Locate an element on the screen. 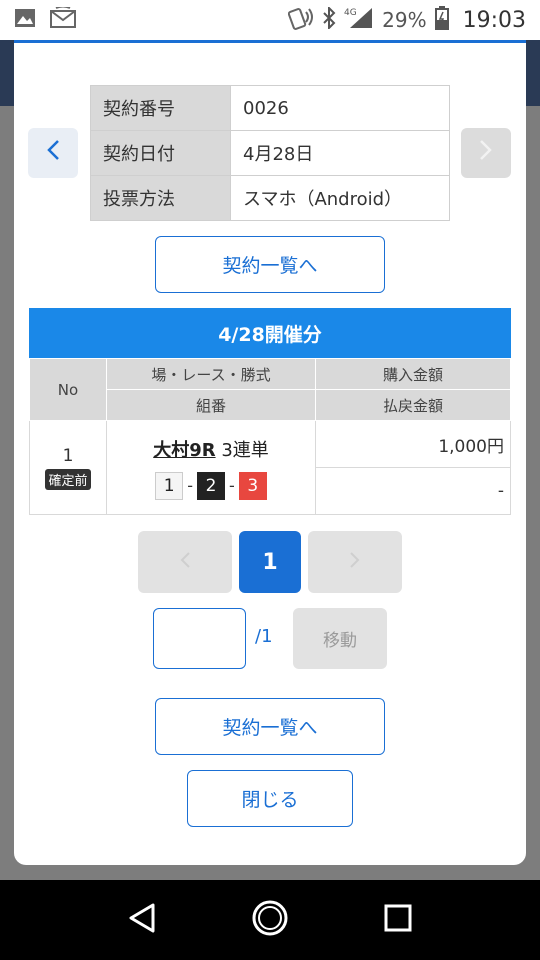 This screenshot has width=540, height=960. boat-number-3: 3 is located at coordinates (252, 485).